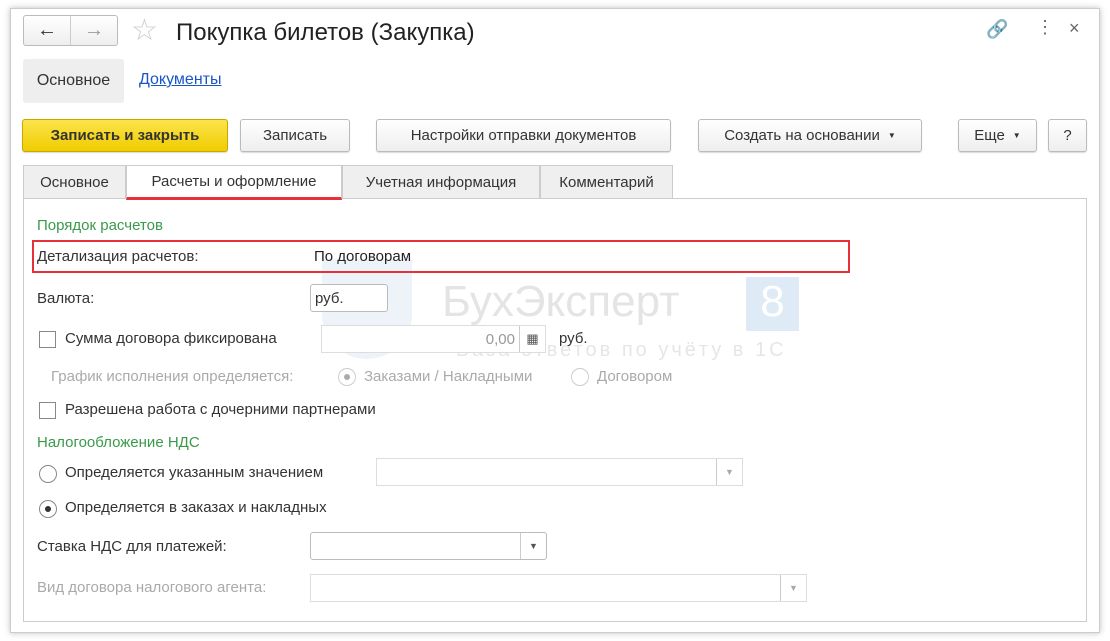  I want to click on detail-label: Детализация расчетов:, so click(118, 256).